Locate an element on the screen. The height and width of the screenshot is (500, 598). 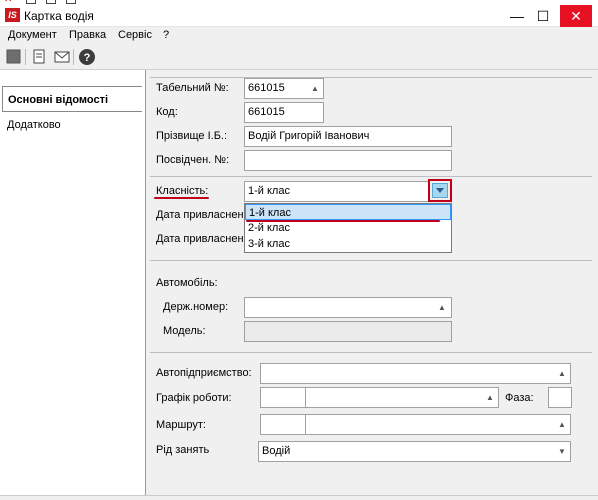
tab-number-value: 661015 is located at coordinates (266, 88).